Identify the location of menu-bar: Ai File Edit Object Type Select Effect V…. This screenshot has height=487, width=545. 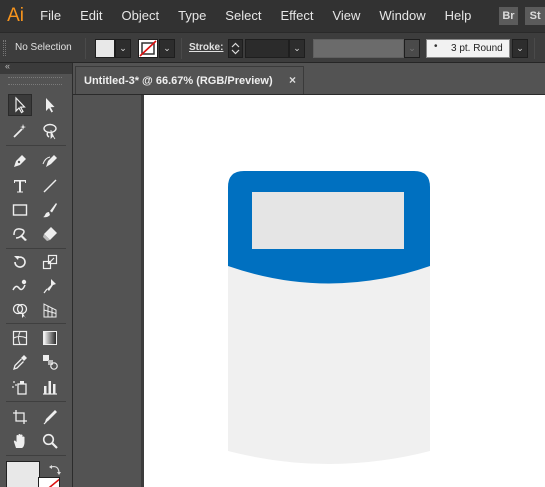
(272, 16).